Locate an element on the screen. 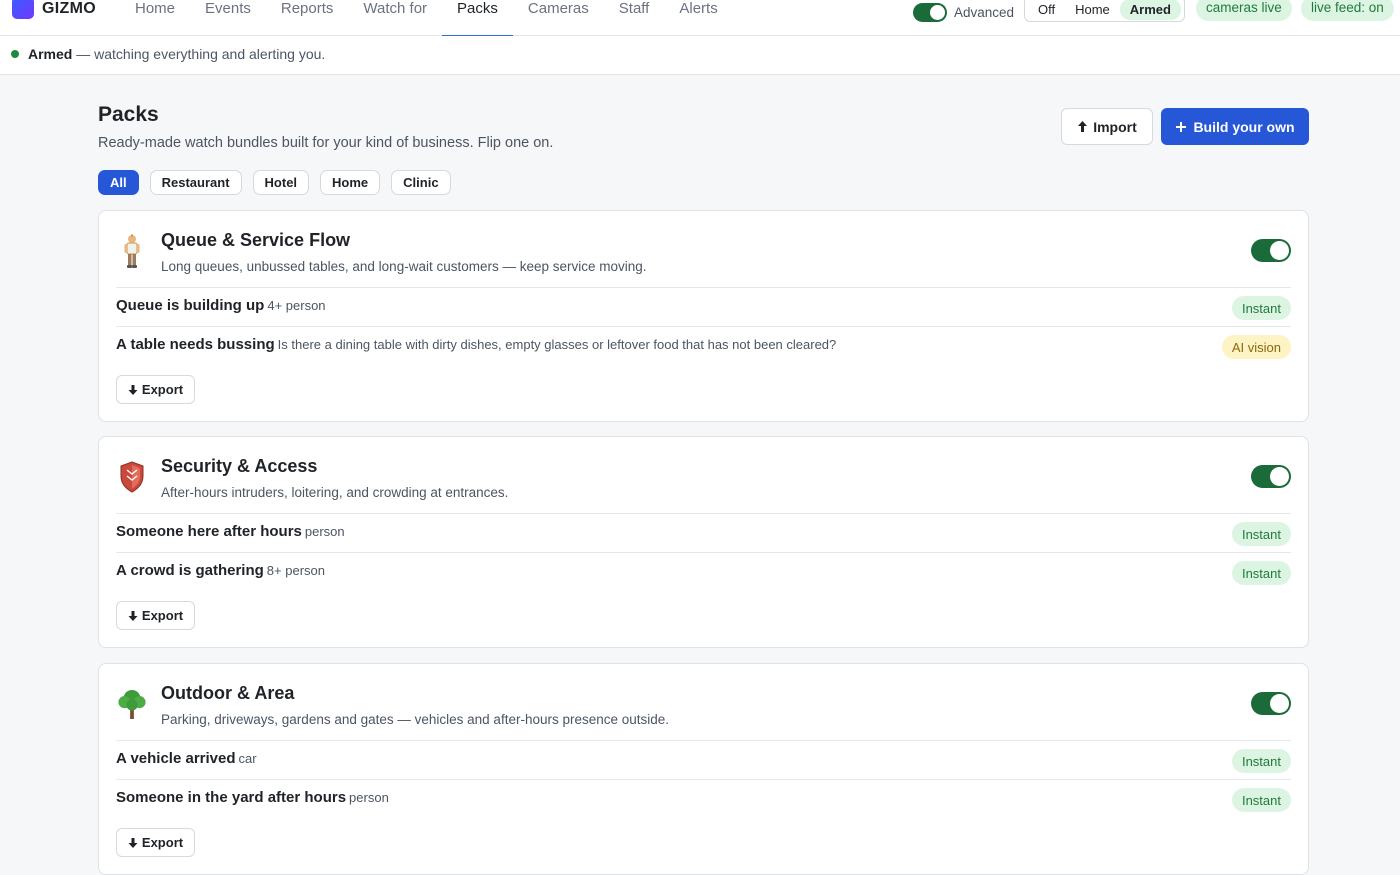  rule-hint: 8+ person is located at coordinates (295, 570).